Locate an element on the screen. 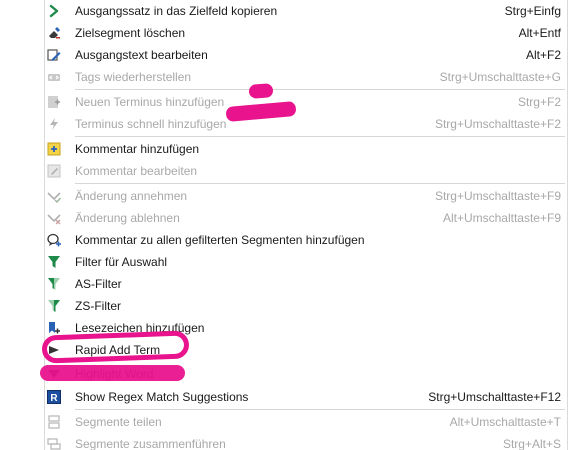 This screenshot has height=450, width=571. menu-item-label: Tags wiederherstellen is located at coordinates (133, 77).